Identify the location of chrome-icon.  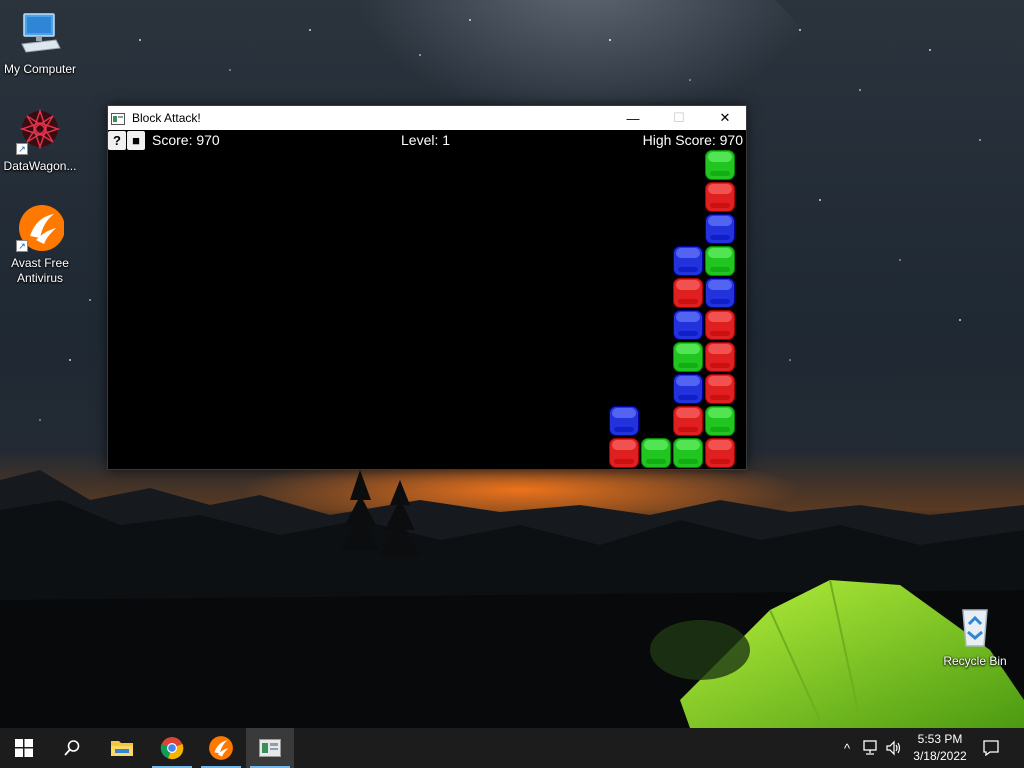
(172, 748).